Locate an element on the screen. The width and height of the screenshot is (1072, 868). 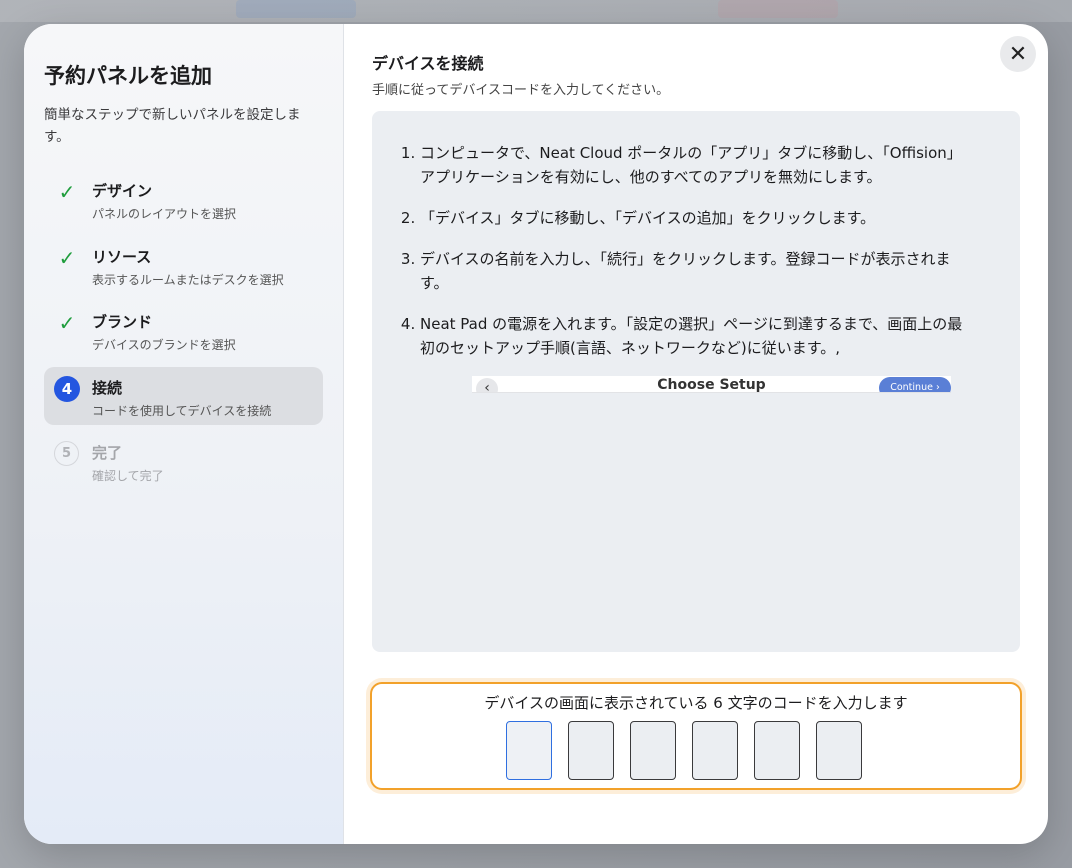
code-entry-box: デバイスの画面に表示されている 6 文字のコードを入力します is located at coordinates (696, 736).